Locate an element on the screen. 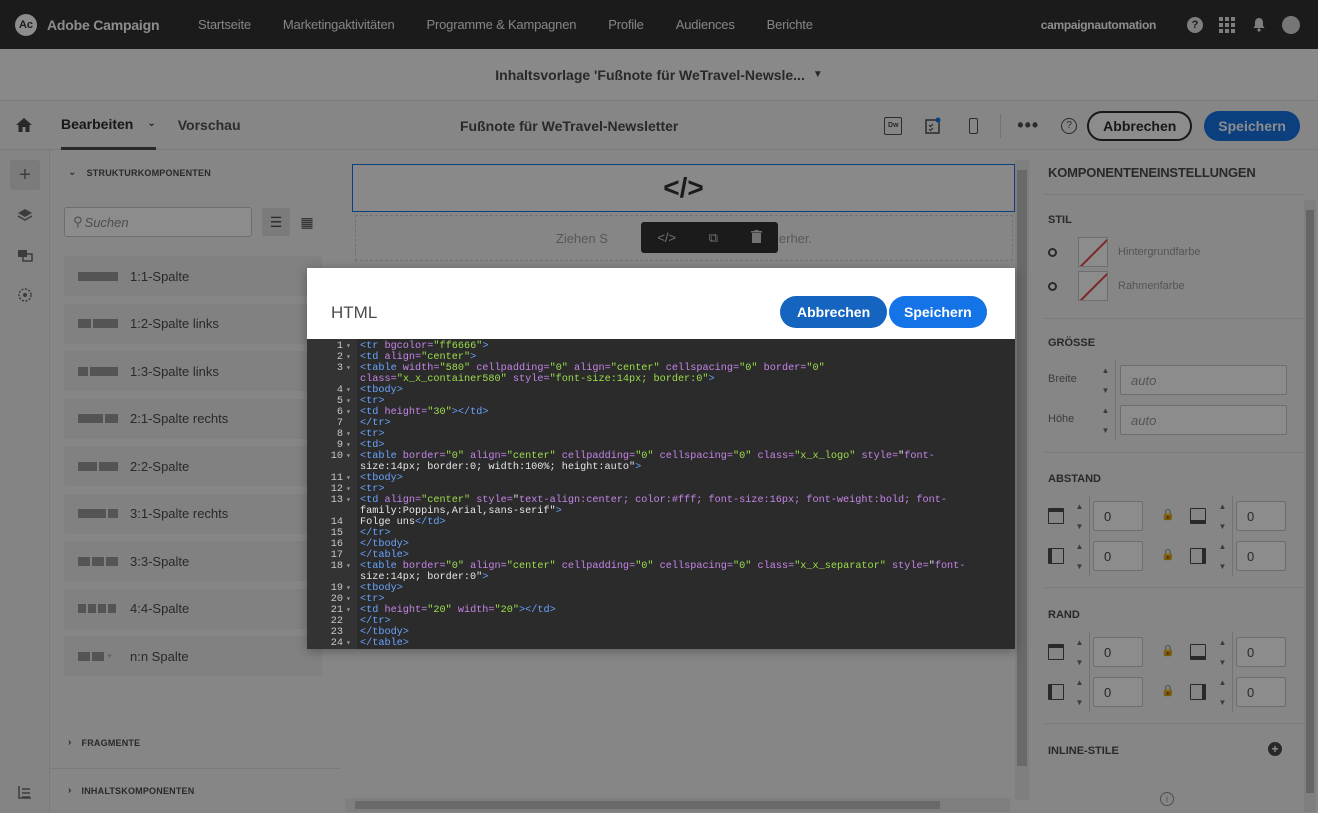 The image size is (1318, 813). code-line: 2 ▾ <td align="center"> is located at coordinates (661, 357).